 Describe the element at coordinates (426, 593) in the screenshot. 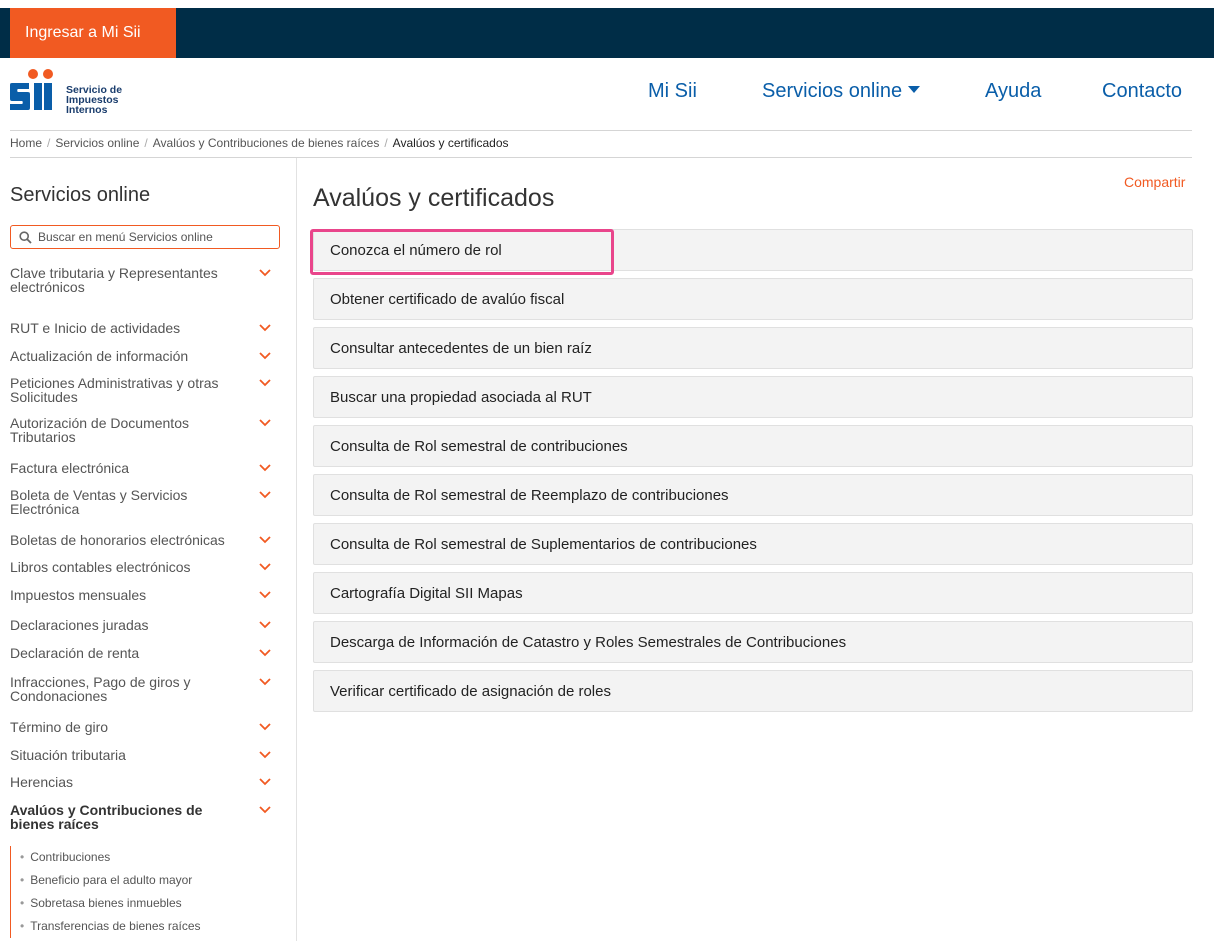

I see `service-link-label: Cartografía Digital SII Mapas` at that location.